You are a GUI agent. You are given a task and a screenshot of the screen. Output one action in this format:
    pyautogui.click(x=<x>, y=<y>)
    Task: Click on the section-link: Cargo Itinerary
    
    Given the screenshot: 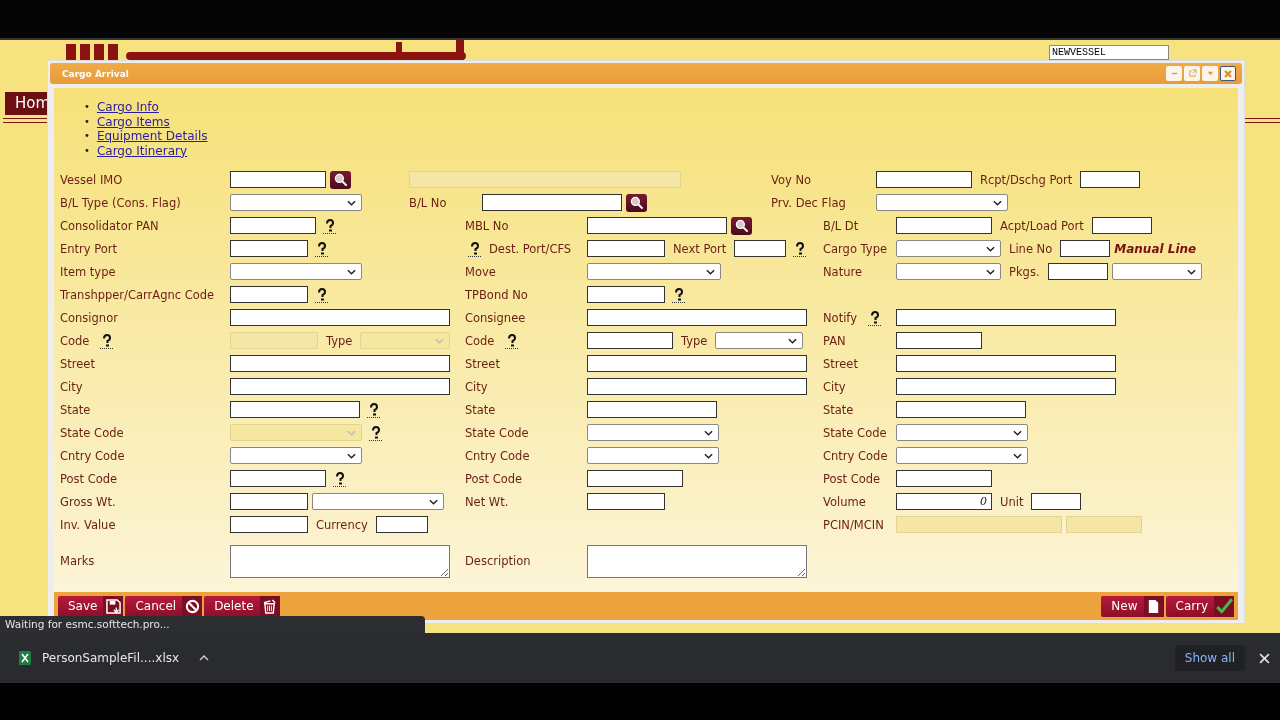 What is the action you would take?
    pyautogui.click(x=142, y=150)
    